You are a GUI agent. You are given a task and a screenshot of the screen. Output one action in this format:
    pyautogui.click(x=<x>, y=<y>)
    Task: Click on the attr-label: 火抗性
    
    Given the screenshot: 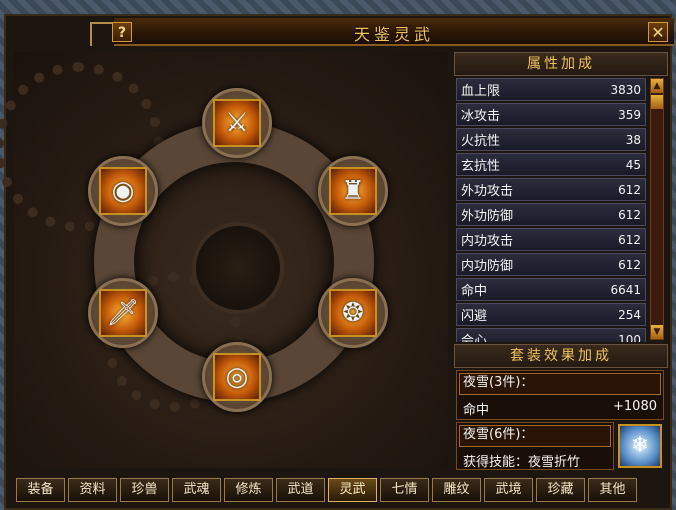 What is the action you would take?
    pyautogui.click(x=481, y=141)
    